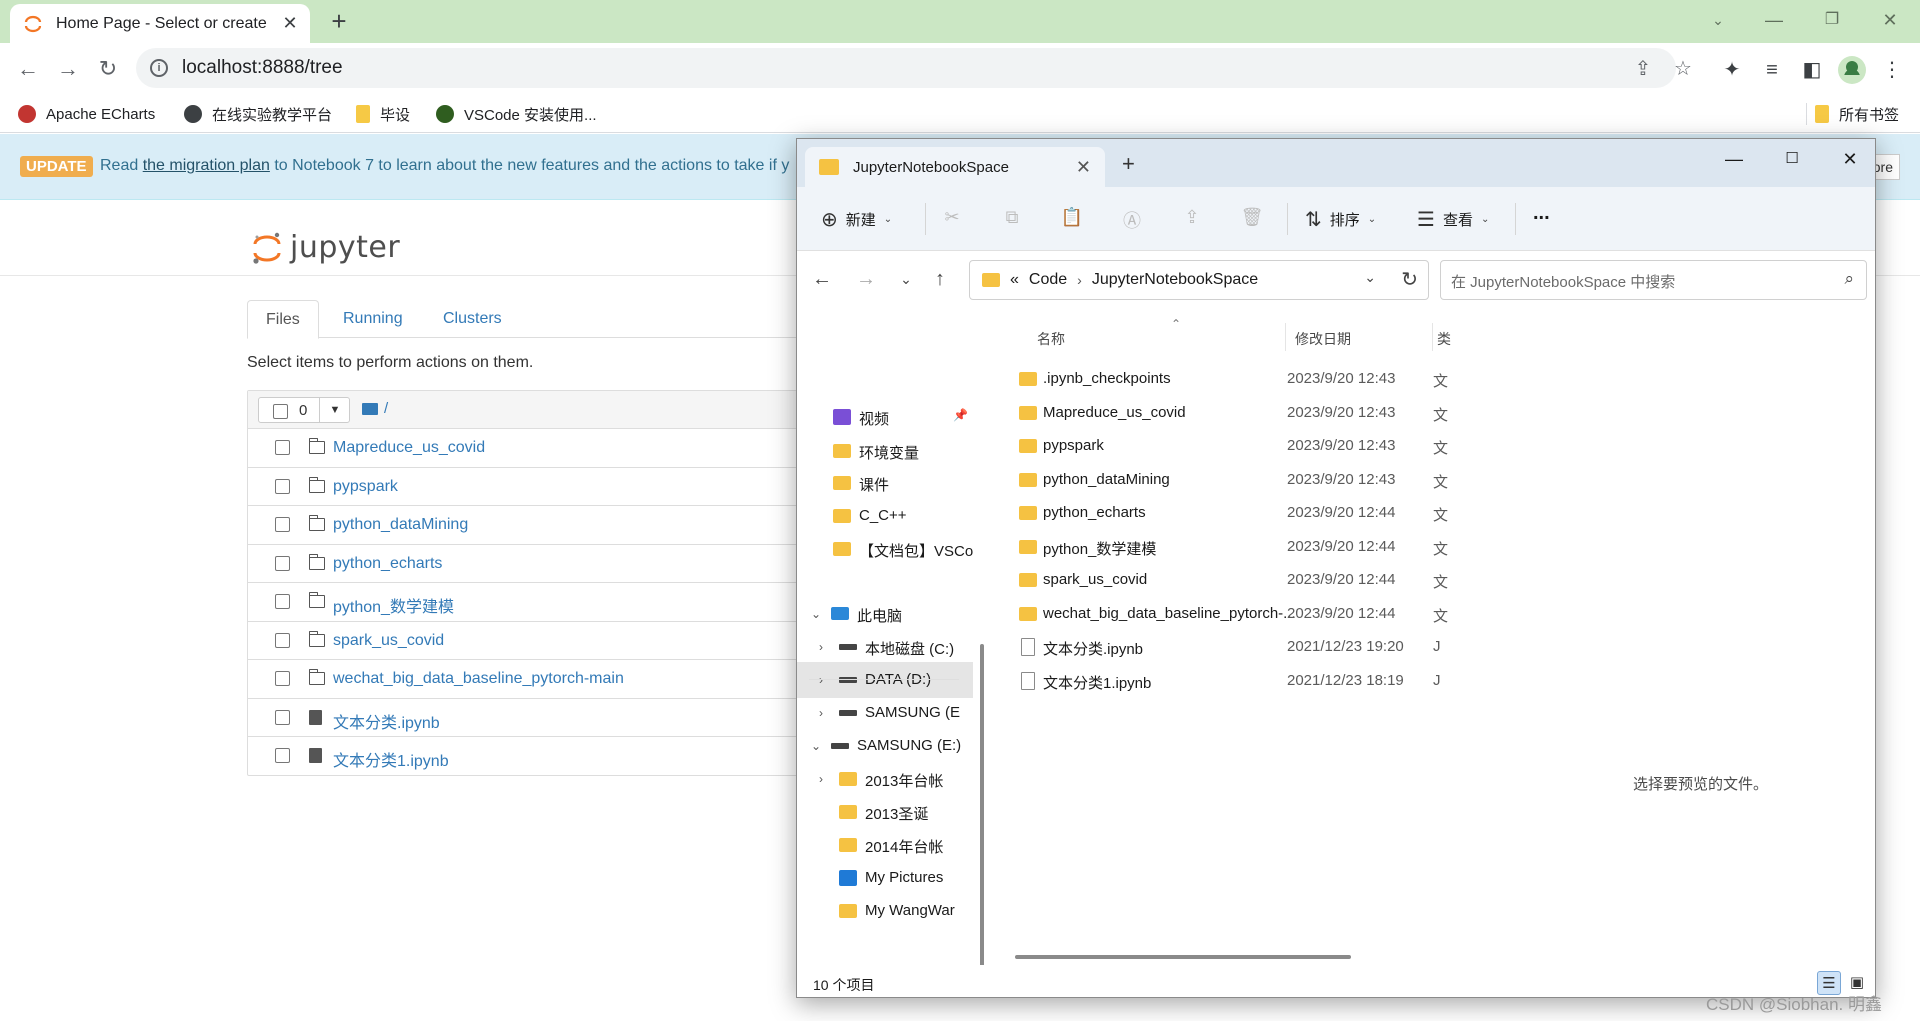 Image resolution: width=1920 pixels, height=1021 pixels. I want to click on rename-icon: Ⓐ, so click(1132, 220).